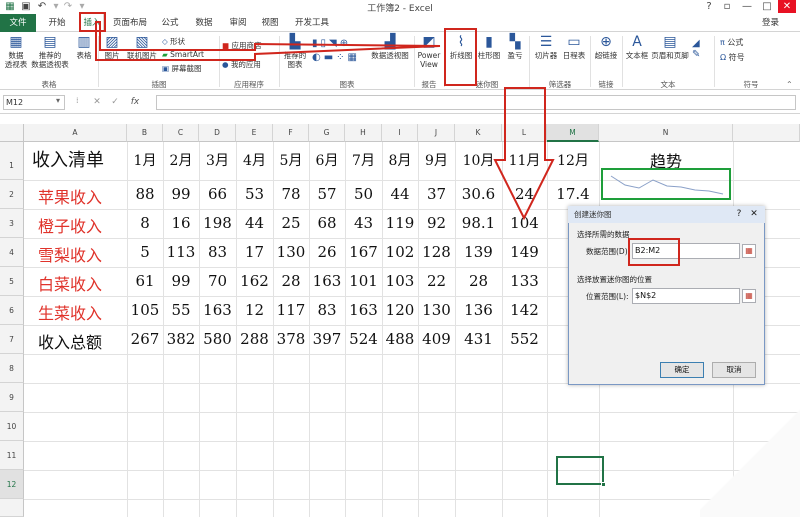 The image size is (800, 517). I want to click on arrow-to-dialog, so click(524, 154).